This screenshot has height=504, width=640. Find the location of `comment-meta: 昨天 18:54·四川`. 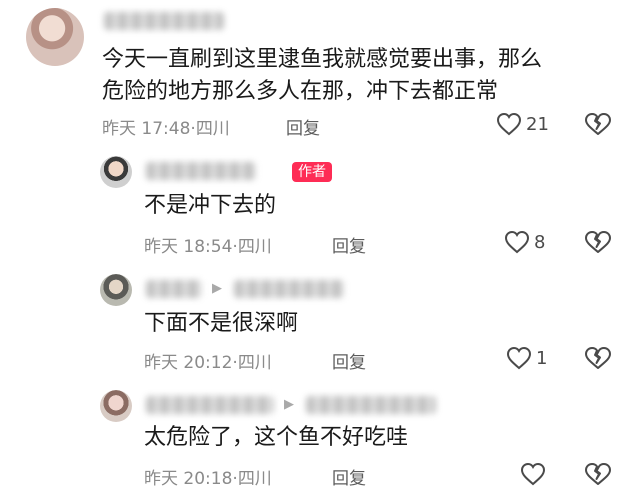

comment-meta: 昨天 18:54·四川 is located at coordinates (208, 244).